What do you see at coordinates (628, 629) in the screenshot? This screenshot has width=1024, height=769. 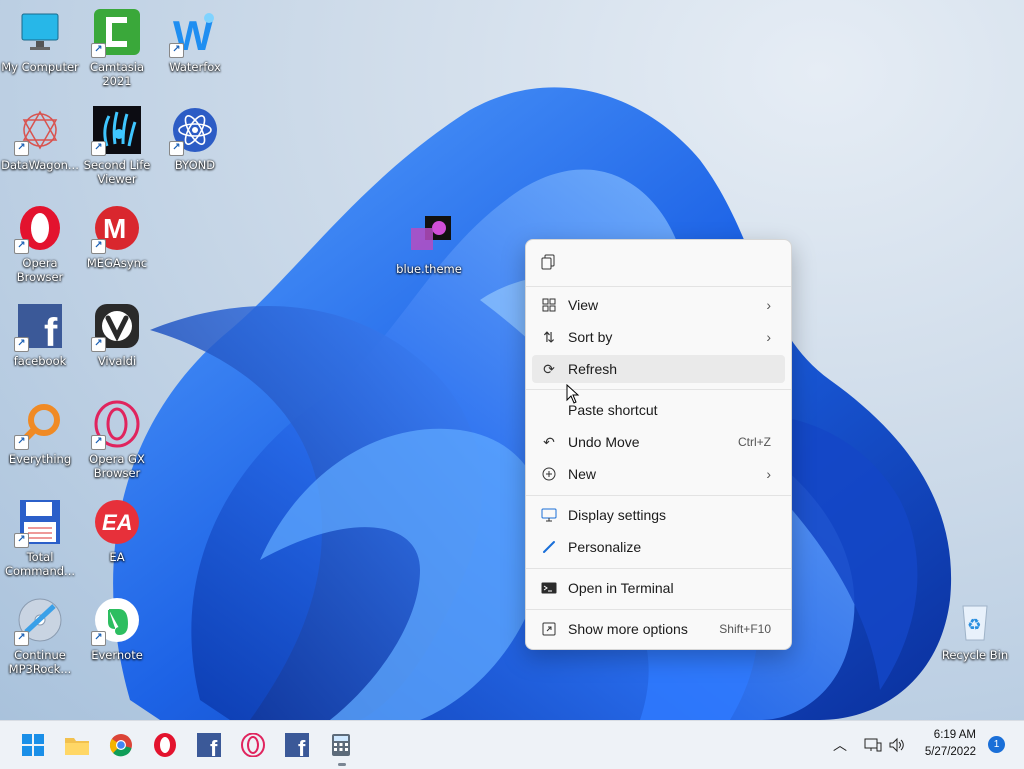 I see `menu-item-label: Show more options` at bounding box center [628, 629].